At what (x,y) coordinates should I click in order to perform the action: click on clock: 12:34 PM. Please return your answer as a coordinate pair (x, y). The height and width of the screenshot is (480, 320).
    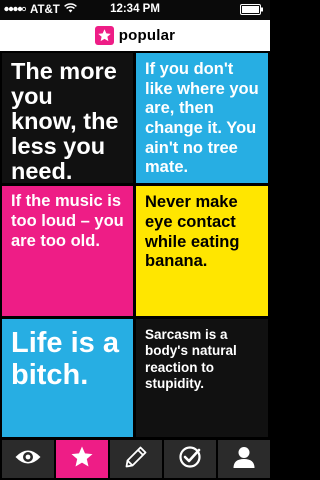
    Looking at the image, I should click on (135, 9).